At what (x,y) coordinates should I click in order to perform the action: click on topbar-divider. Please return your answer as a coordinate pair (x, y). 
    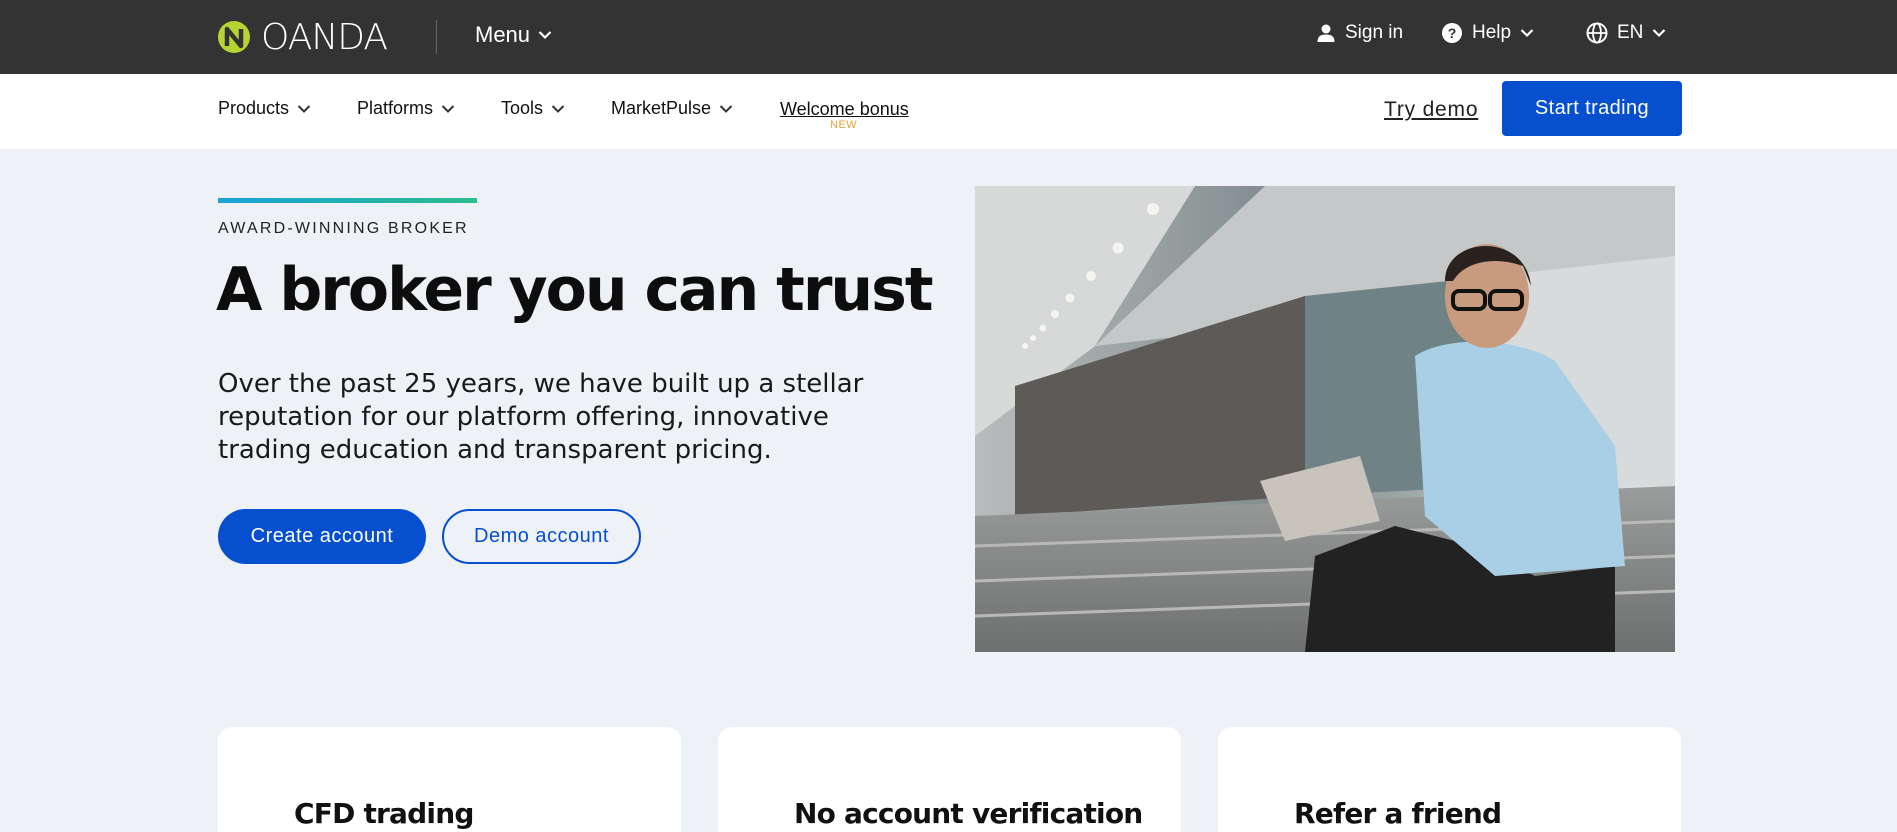
    Looking at the image, I should click on (436, 37).